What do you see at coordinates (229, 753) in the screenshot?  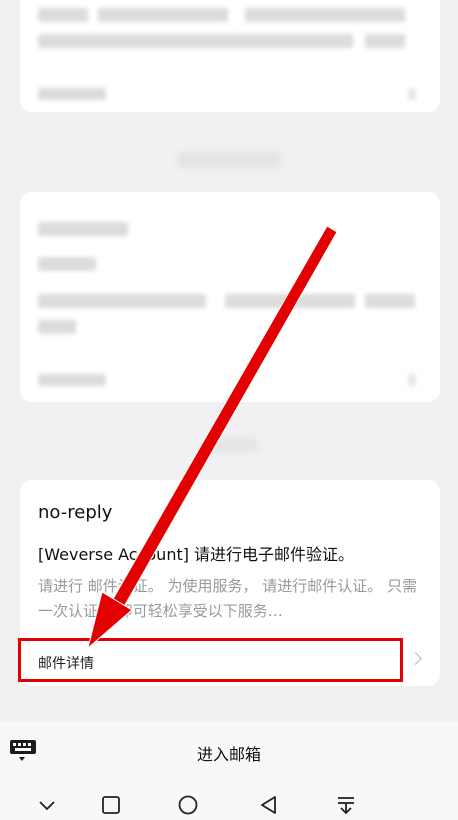 I see `enter-mailbox-button: 进入邮箱` at bounding box center [229, 753].